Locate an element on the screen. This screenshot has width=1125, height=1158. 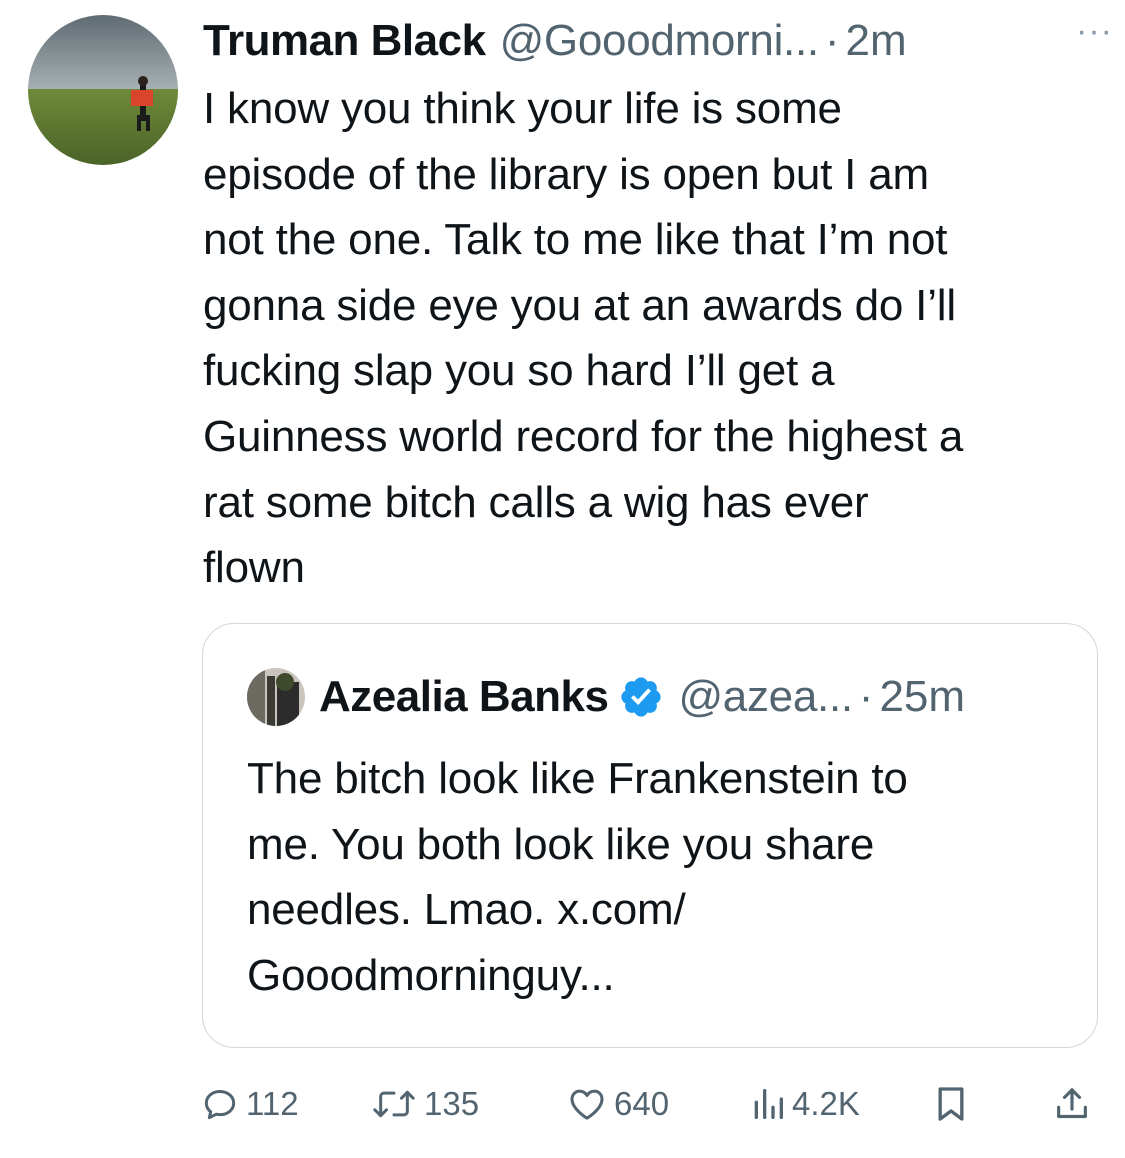
views-chart-icon is located at coordinates (768, 1104).